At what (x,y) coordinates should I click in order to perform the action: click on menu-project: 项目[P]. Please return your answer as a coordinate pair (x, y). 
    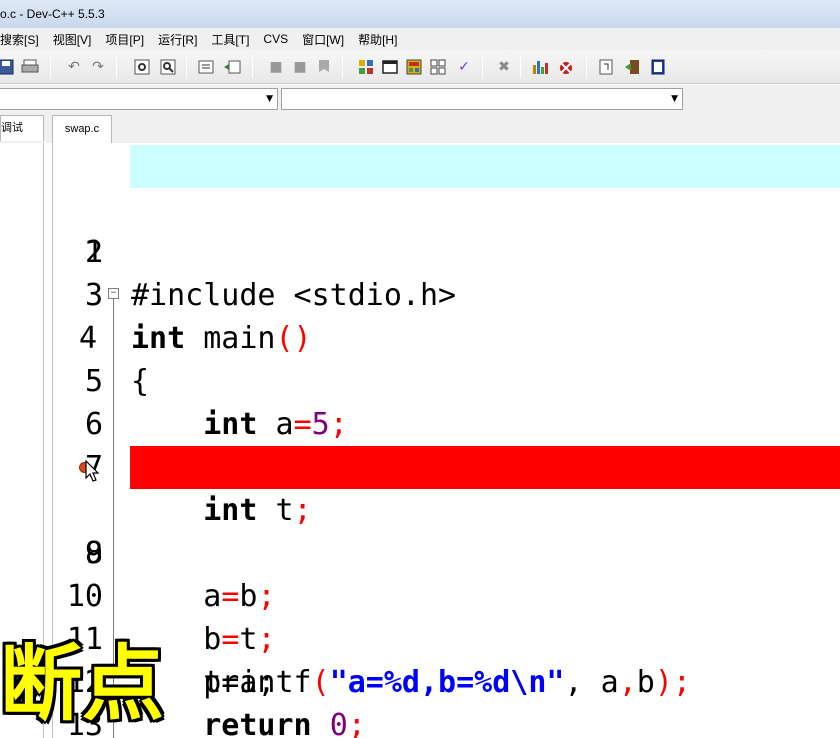
    Looking at the image, I should click on (124, 39).